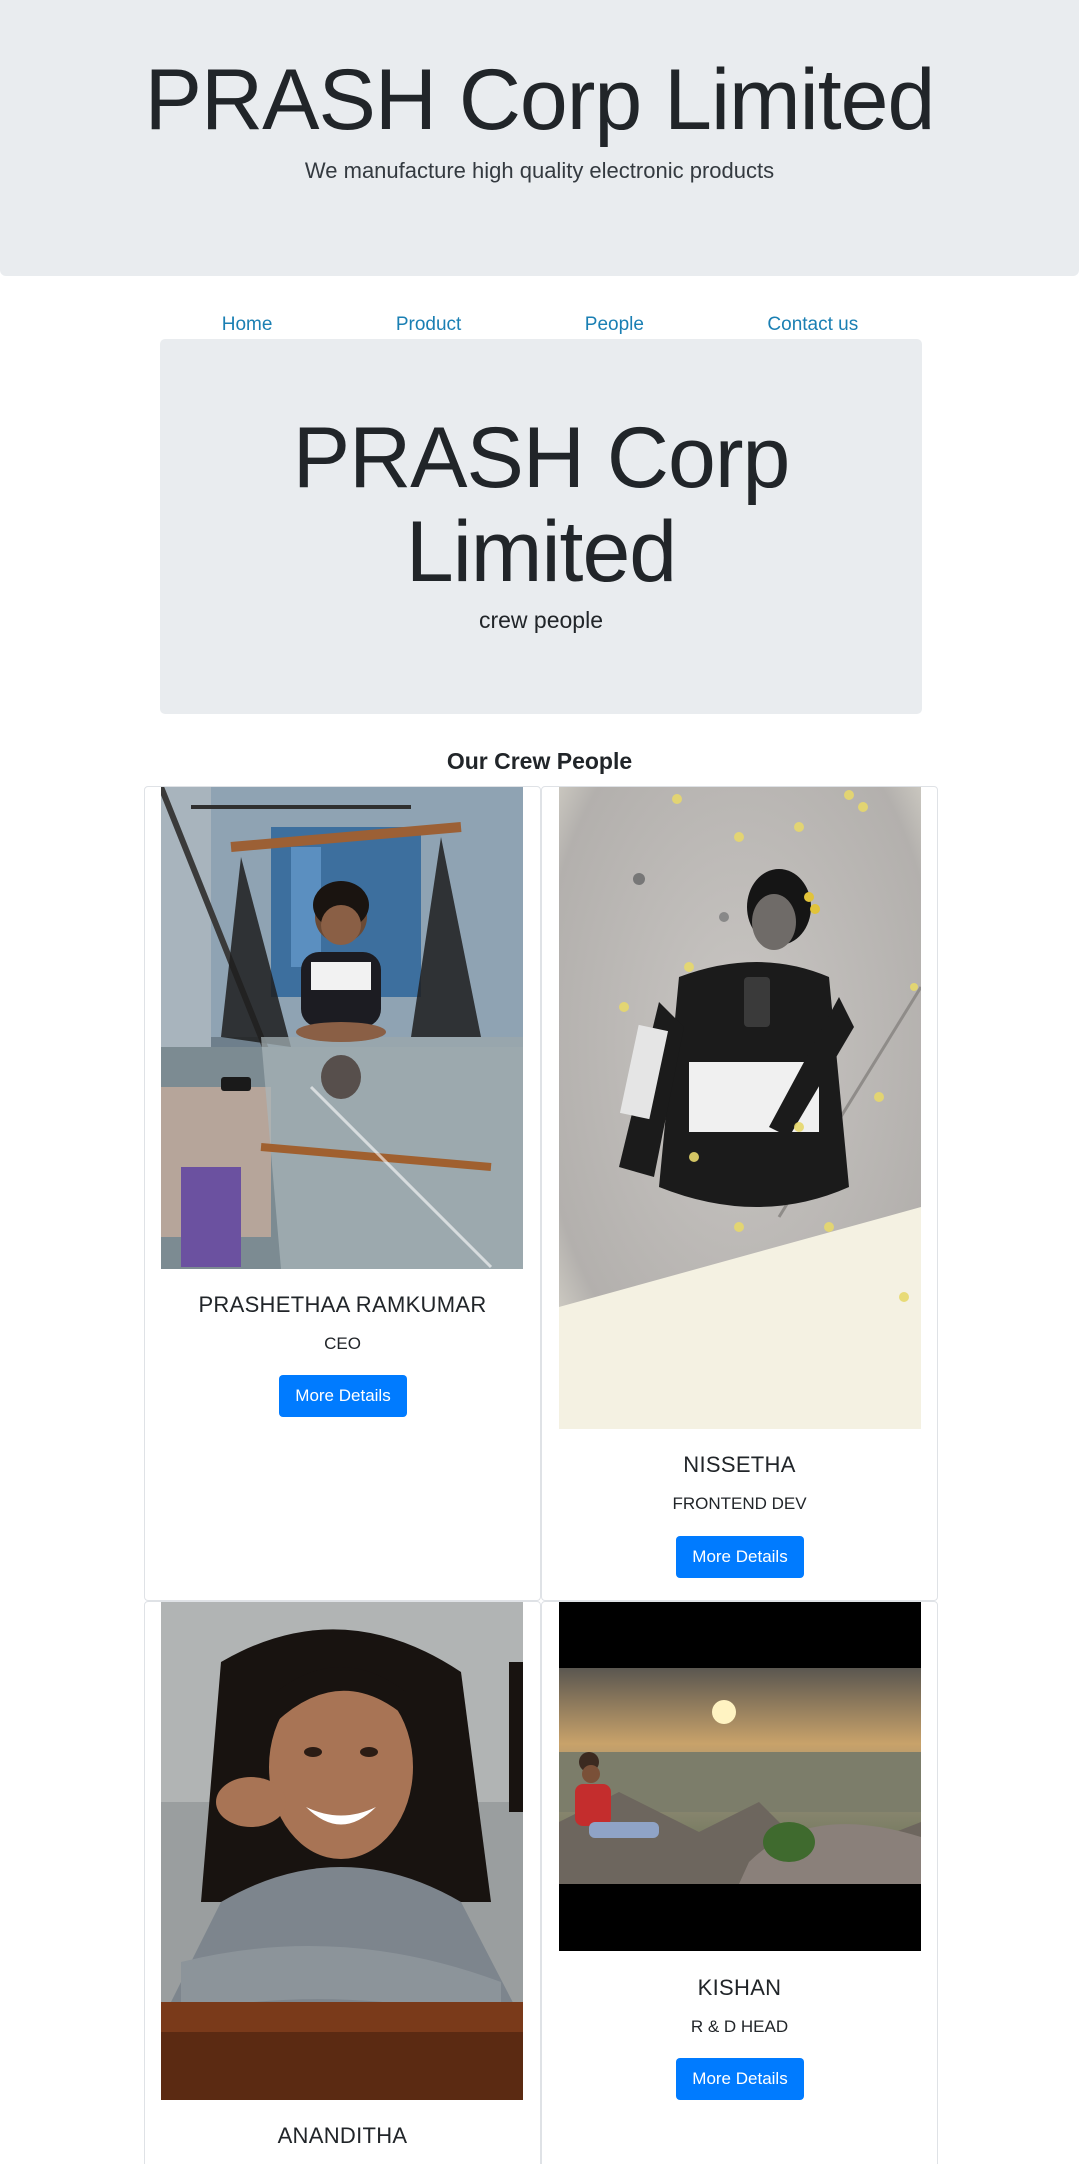 This screenshot has width=1079, height=2164. Describe the element at coordinates (539, 761) in the screenshot. I see `crew-heading: Our Crew People` at that location.